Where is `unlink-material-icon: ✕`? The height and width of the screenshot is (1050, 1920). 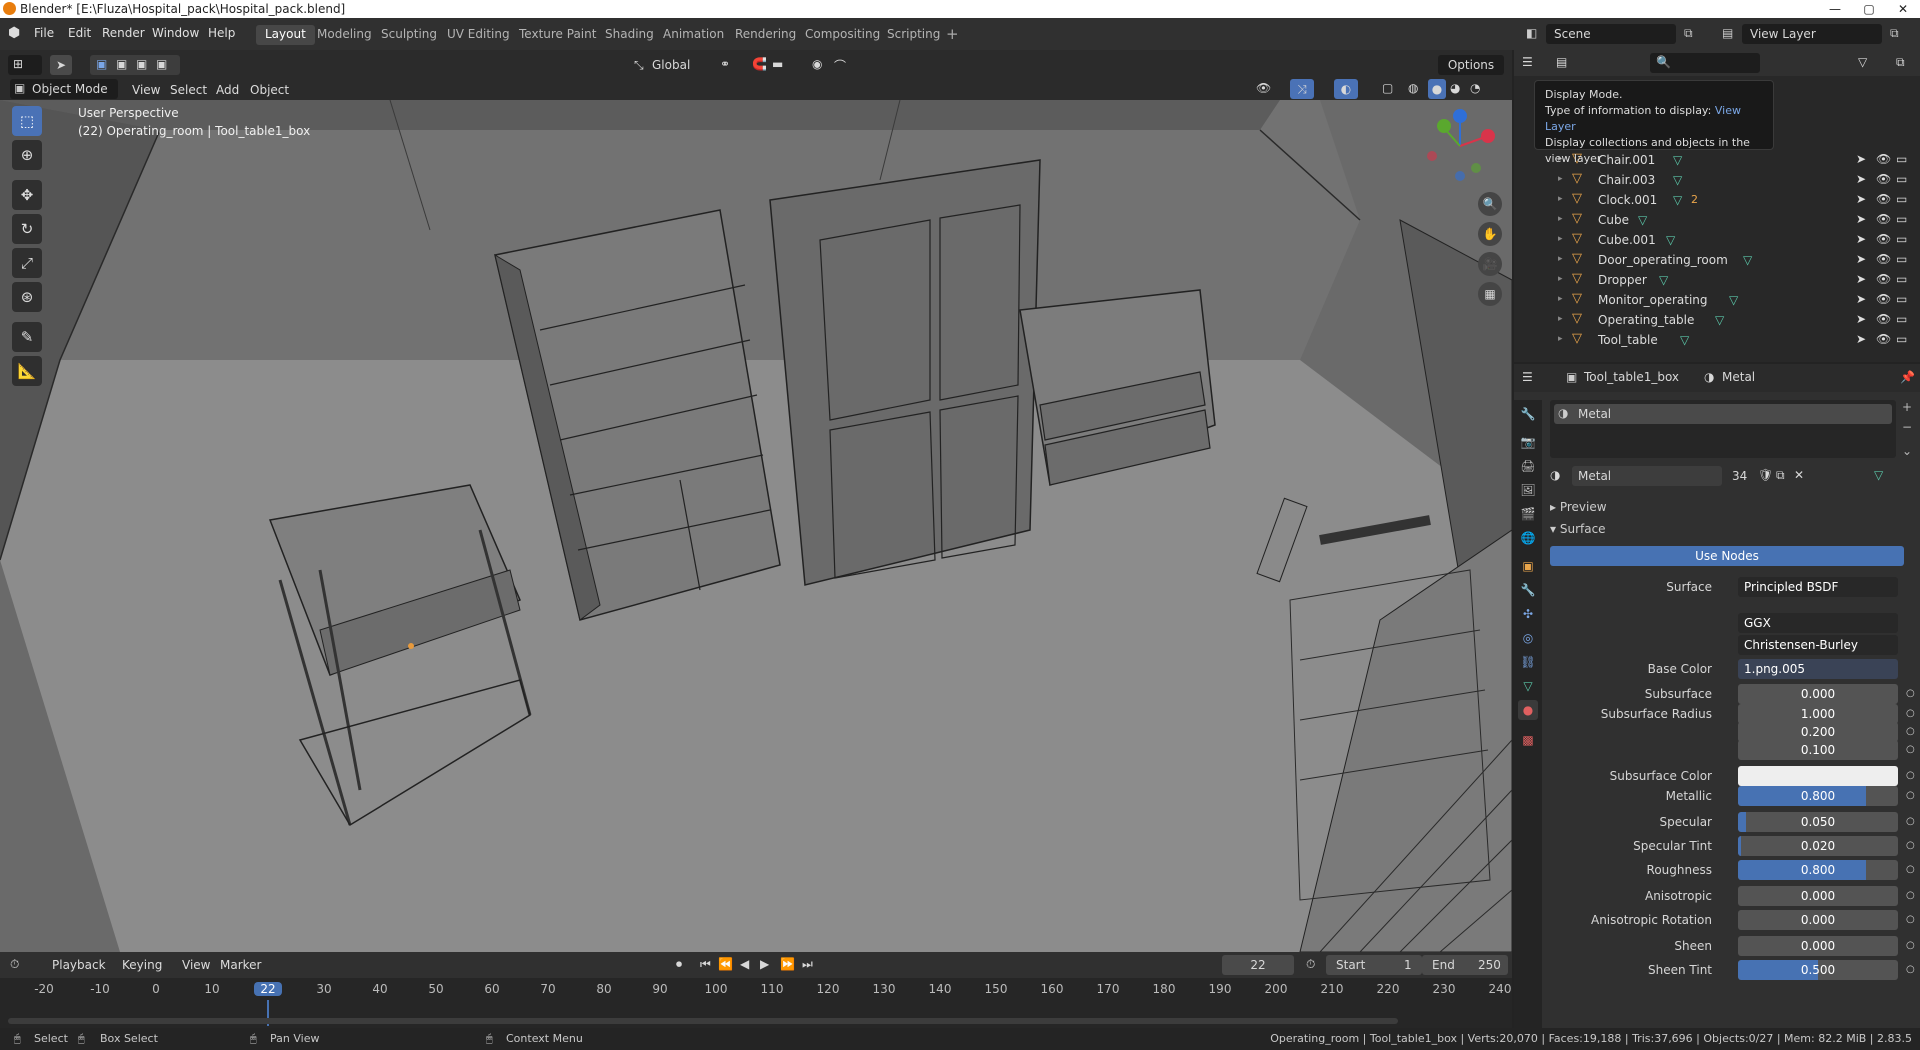 unlink-material-icon: ✕ is located at coordinates (1799, 475).